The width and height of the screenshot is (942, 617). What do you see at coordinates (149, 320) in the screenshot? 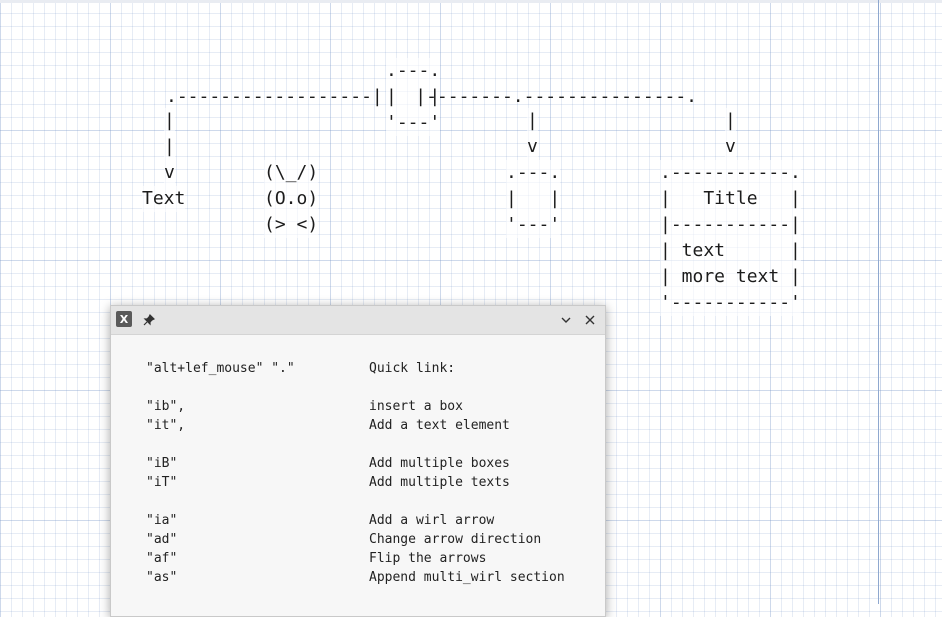
I see `pin-icon` at bounding box center [149, 320].